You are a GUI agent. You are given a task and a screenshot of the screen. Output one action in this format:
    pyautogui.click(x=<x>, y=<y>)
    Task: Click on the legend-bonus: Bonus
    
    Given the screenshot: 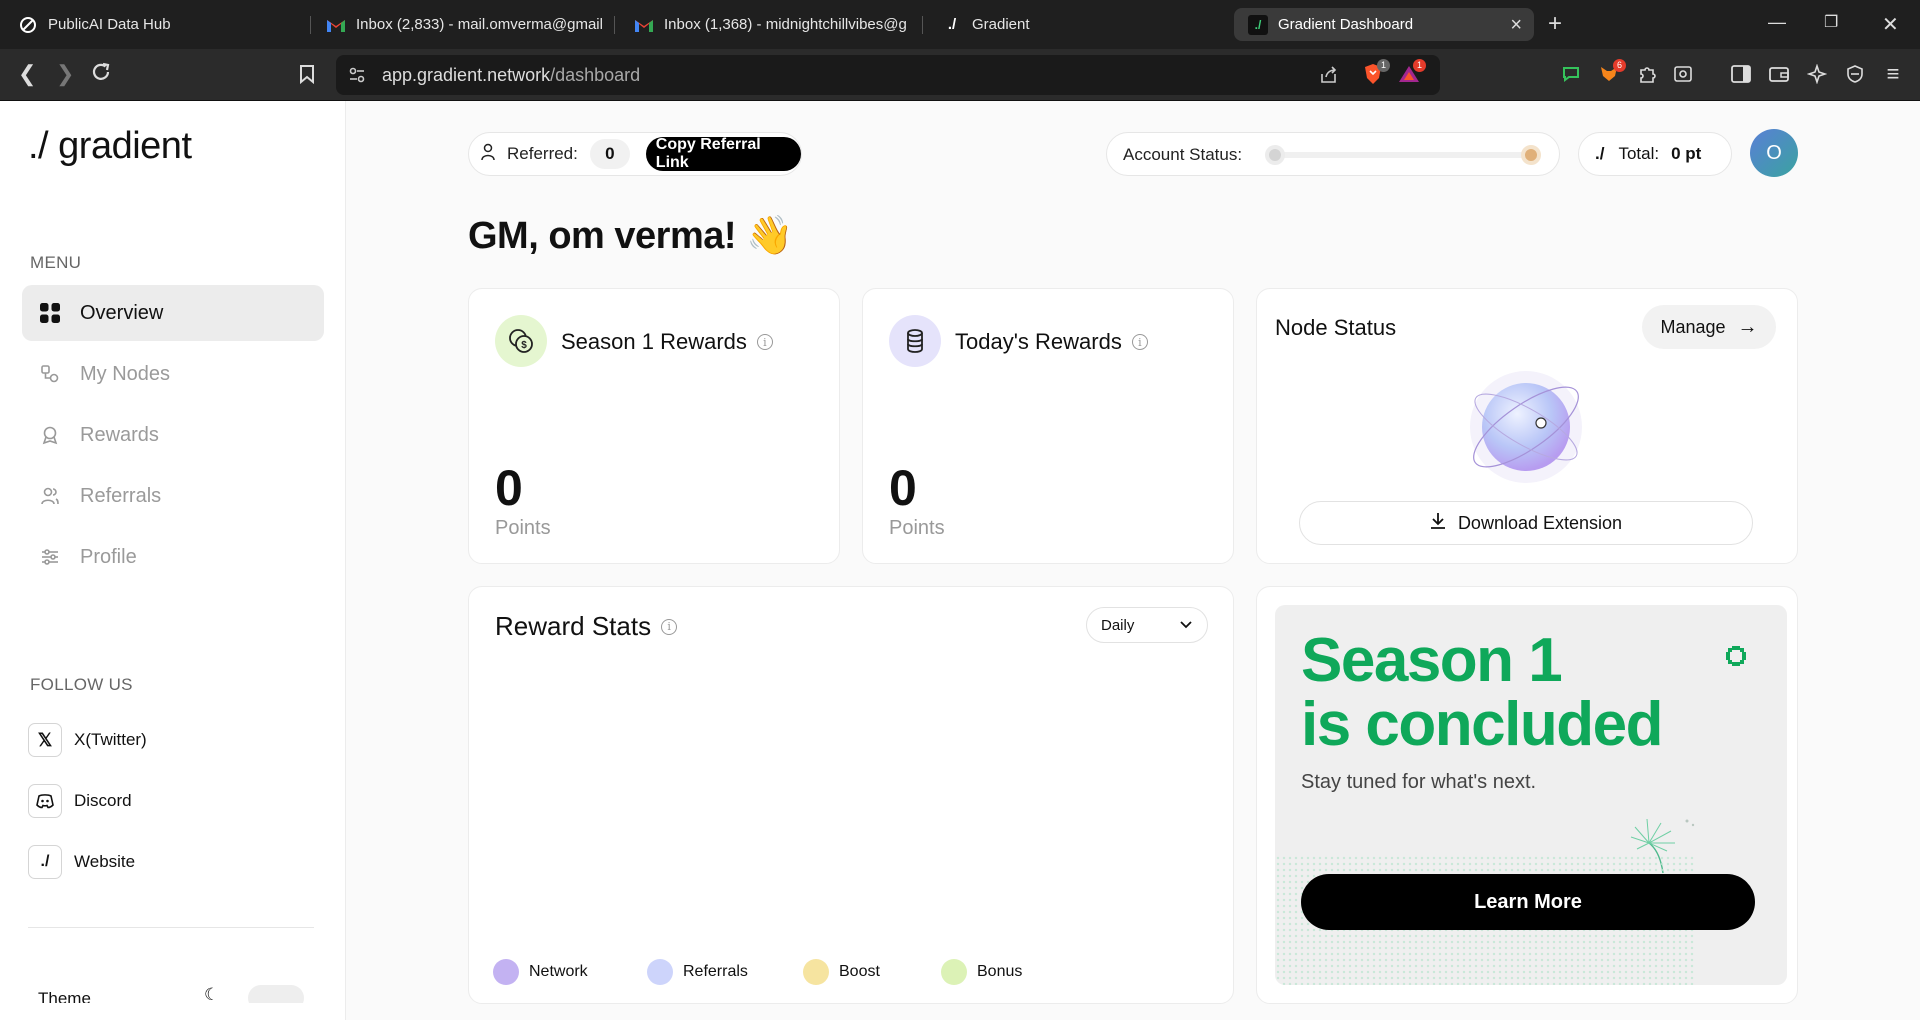 What is the action you would take?
    pyautogui.click(x=981, y=972)
    